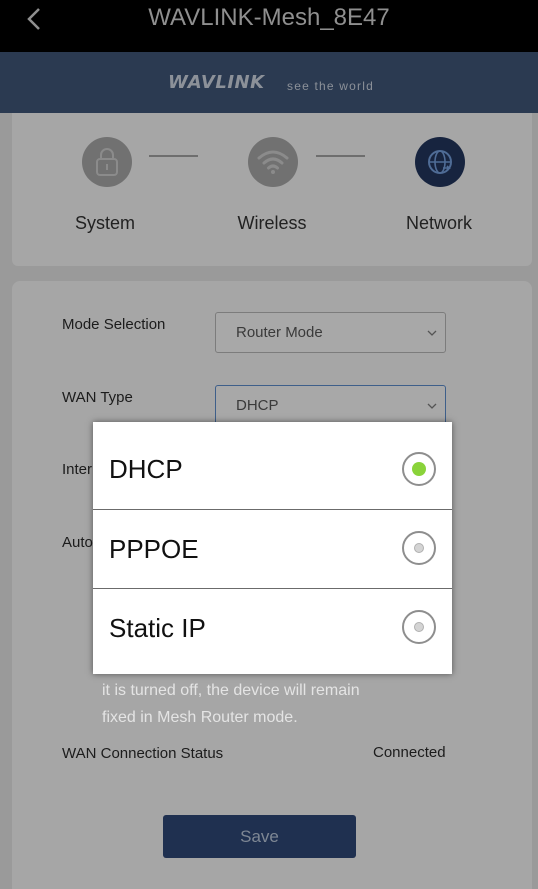 Image resolution: width=538 pixels, height=889 pixels. Describe the element at coordinates (272, 223) in the screenshot. I see `step-label-wireless: Wireless` at that location.